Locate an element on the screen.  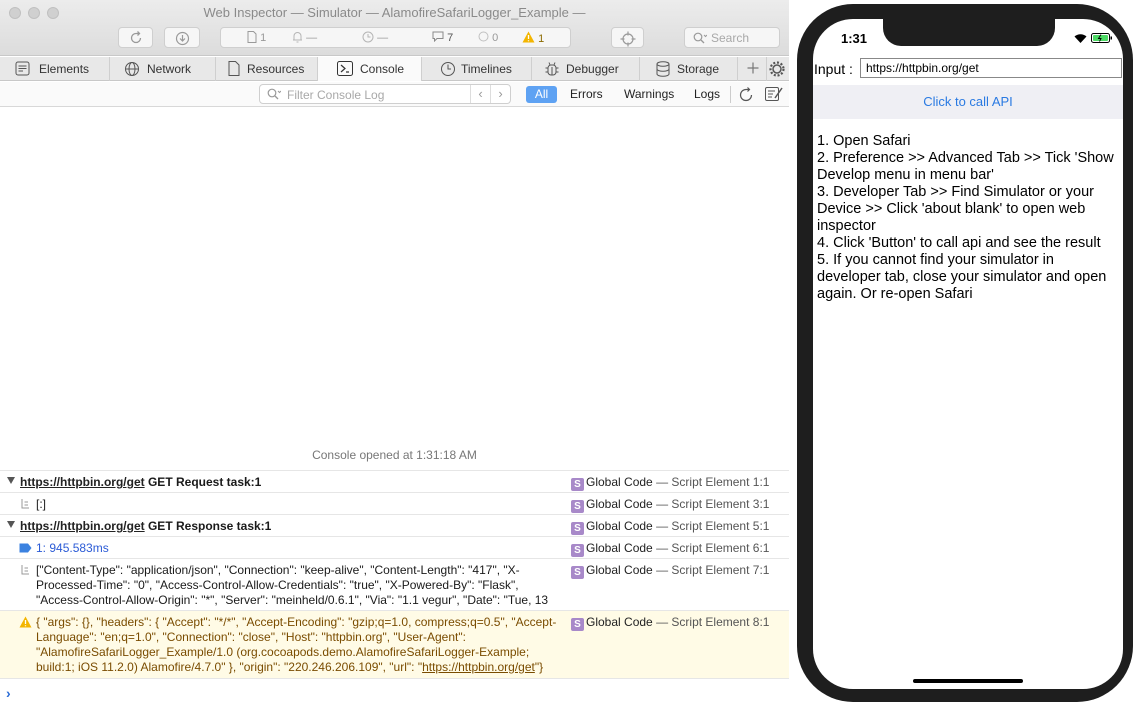
database-icon is located at coordinates (663, 69).